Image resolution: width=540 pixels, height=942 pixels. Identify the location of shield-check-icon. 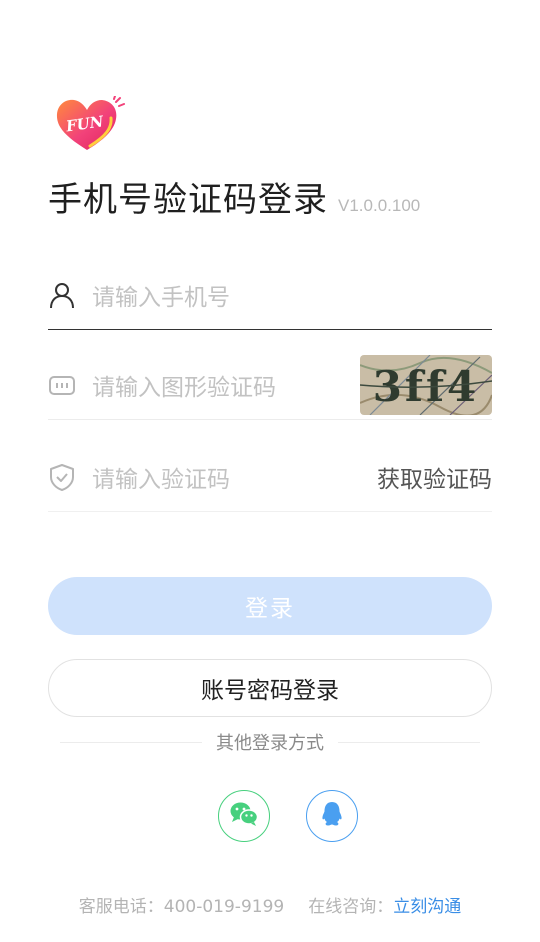
(62, 477).